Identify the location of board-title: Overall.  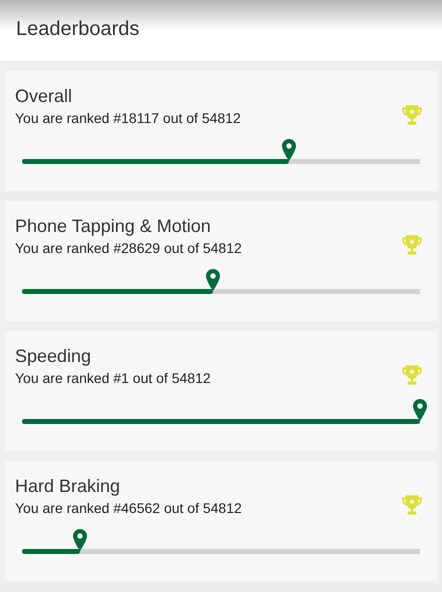
(44, 96).